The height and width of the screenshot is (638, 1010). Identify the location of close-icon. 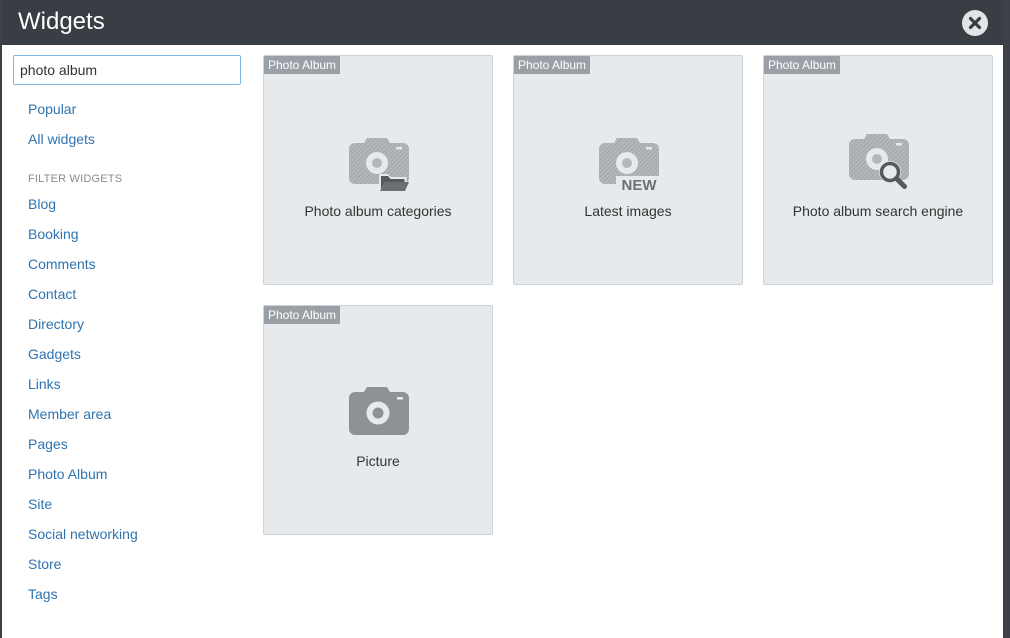
(975, 23).